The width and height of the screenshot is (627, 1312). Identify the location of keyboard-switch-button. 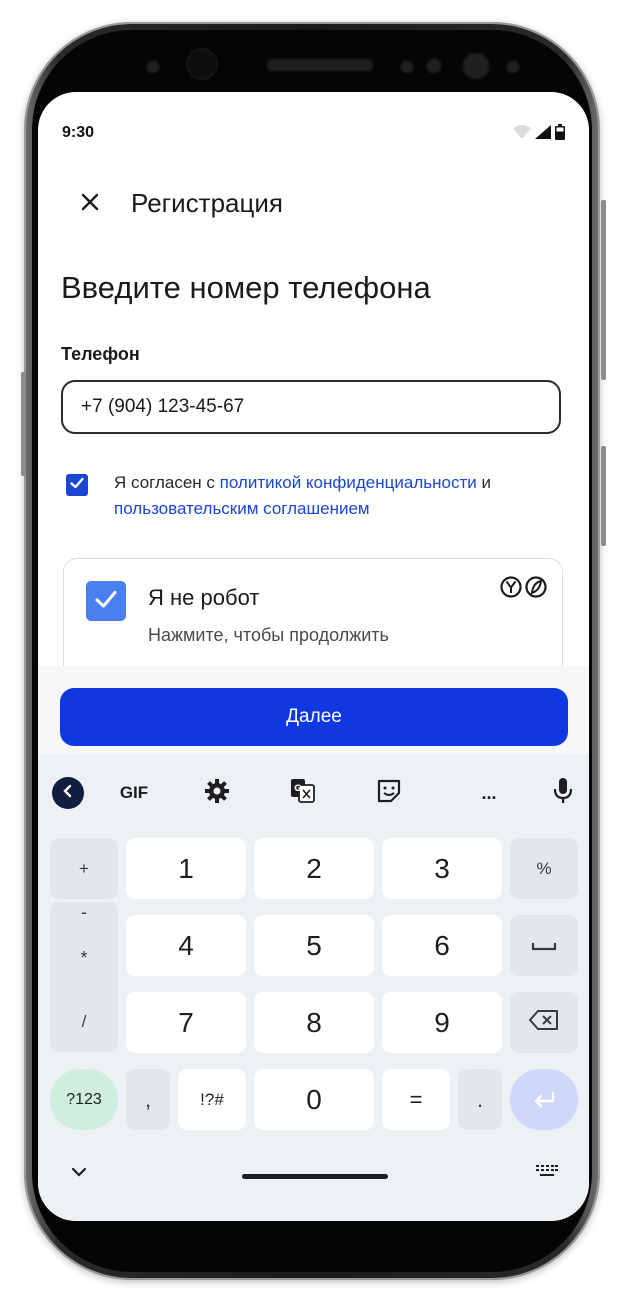
(547, 1173).